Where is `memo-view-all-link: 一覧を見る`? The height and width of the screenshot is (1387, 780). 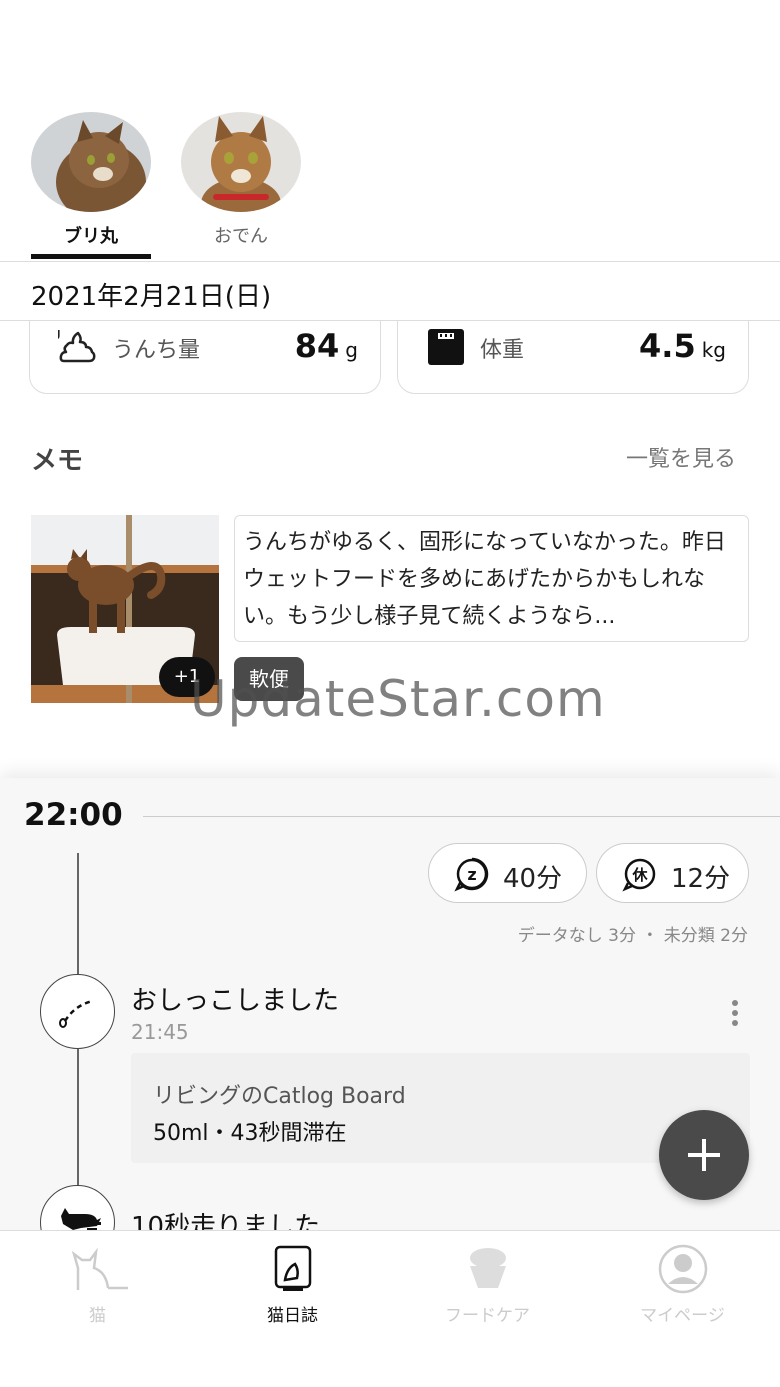 memo-view-all-link: 一覧を見る is located at coordinates (681, 457).